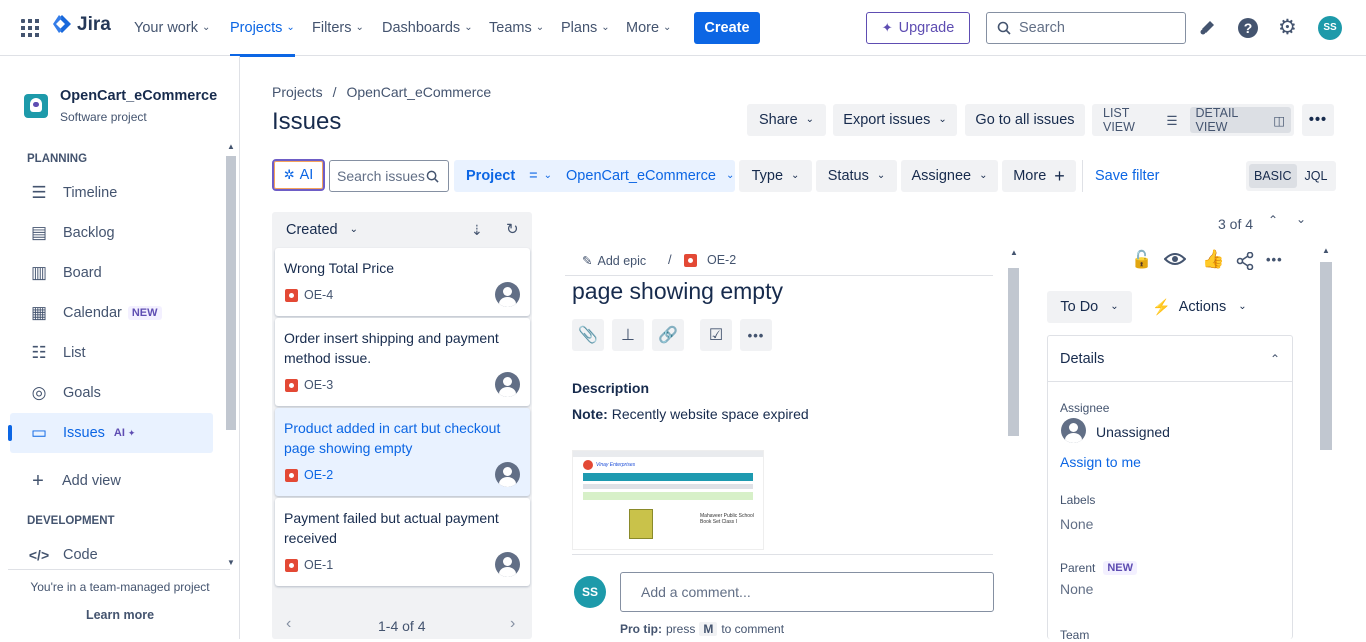 Image resolution: width=1366 pixels, height=642 pixels. What do you see at coordinates (1078, 568) in the screenshot?
I see `parent-label-text: Parent` at bounding box center [1078, 568].